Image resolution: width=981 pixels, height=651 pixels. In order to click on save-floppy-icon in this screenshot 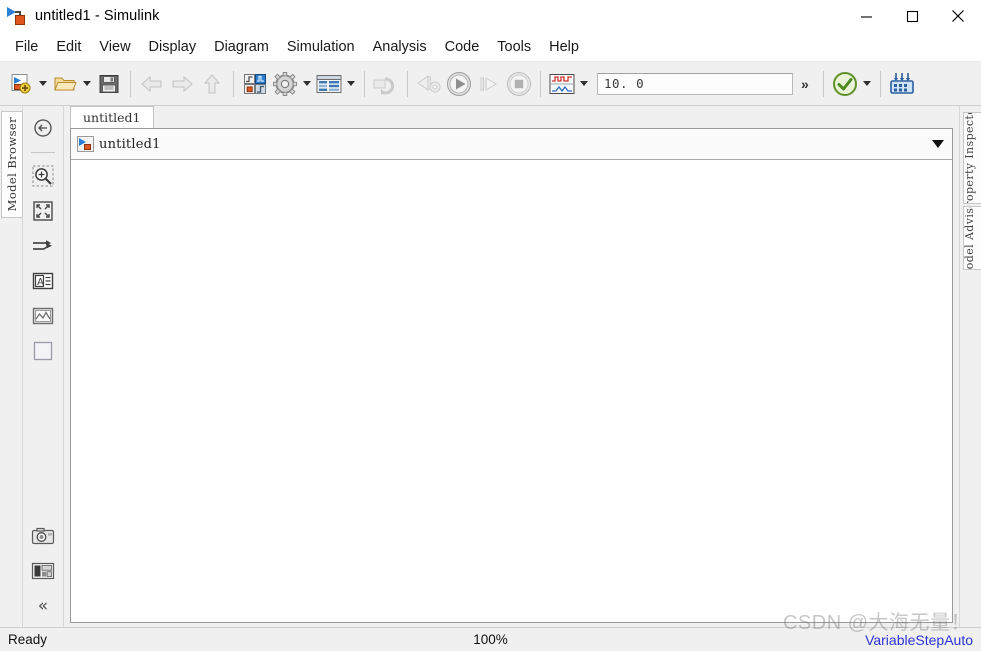, I will do `click(109, 84)`.